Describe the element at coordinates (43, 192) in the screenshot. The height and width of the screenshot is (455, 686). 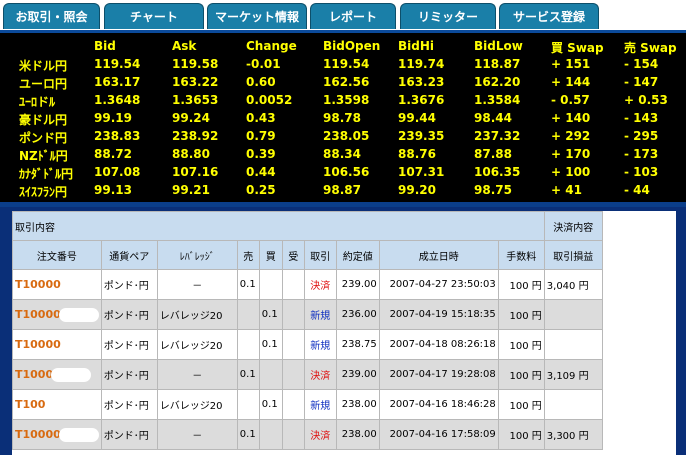
I see `quote-pair: ｽｲｽﾌﾗﾝ円` at that location.